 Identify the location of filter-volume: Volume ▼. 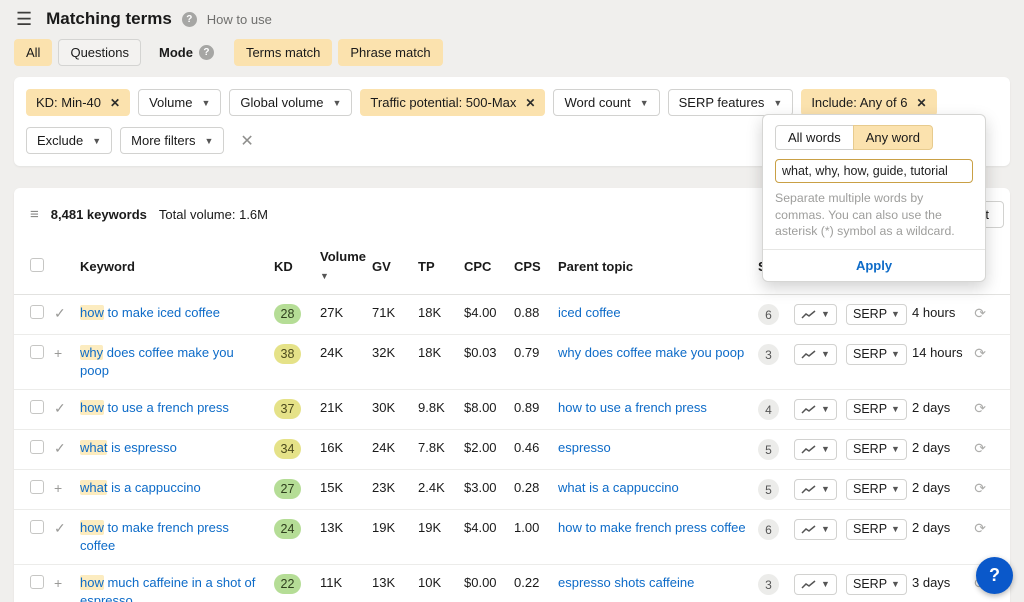
(180, 102).